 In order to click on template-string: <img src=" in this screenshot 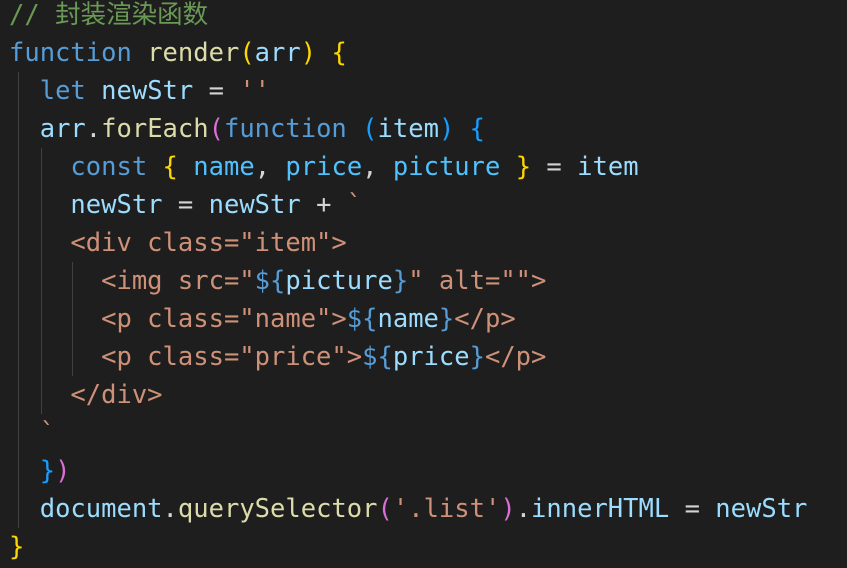, I will do `click(178, 281)`.